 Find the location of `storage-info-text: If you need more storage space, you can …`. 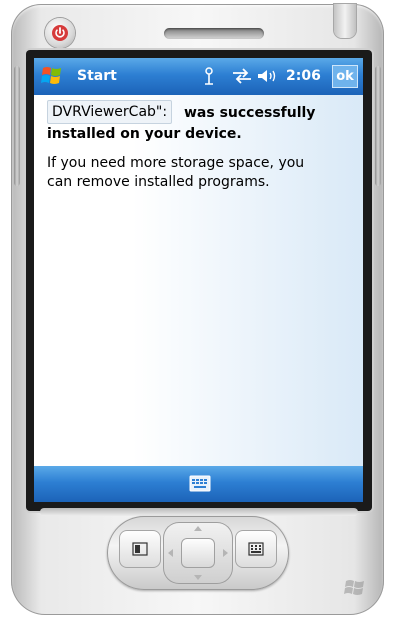

storage-info-text: If you need more storage space, you can … is located at coordinates (197, 173).